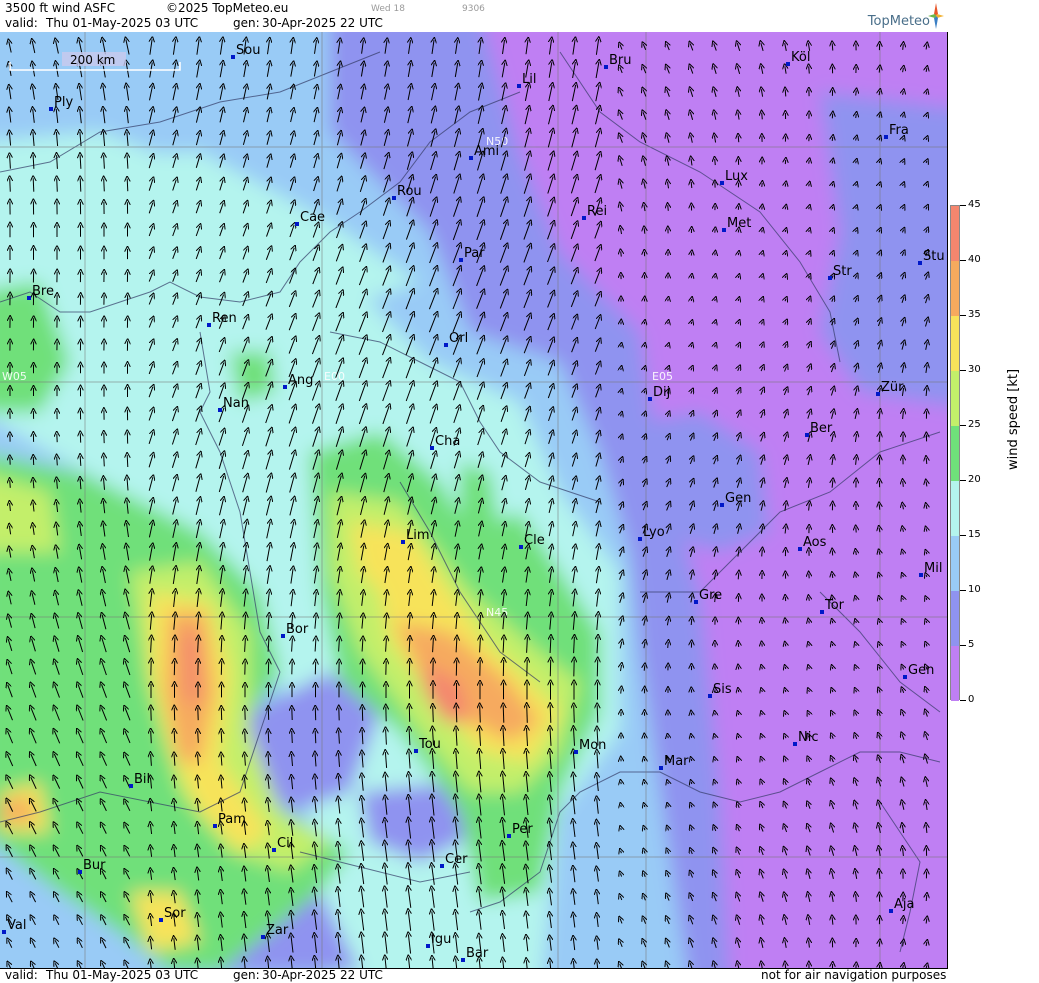 The width and height of the screenshot is (1039, 983). Describe the element at coordinates (418, 535) in the screenshot. I see `city-label: Lim` at that location.